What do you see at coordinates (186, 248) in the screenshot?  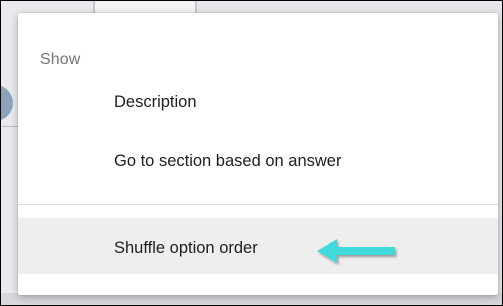 I see `menu-item-label: Shuffle option order` at bounding box center [186, 248].